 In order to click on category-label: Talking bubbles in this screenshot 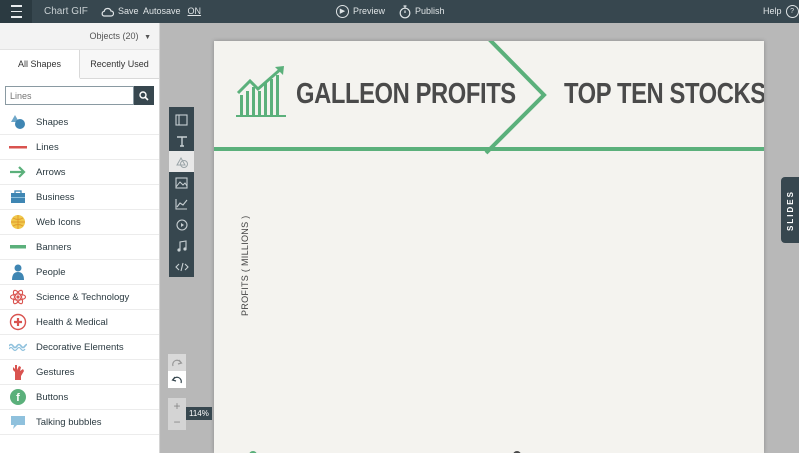, I will do `click(69, 422)`.